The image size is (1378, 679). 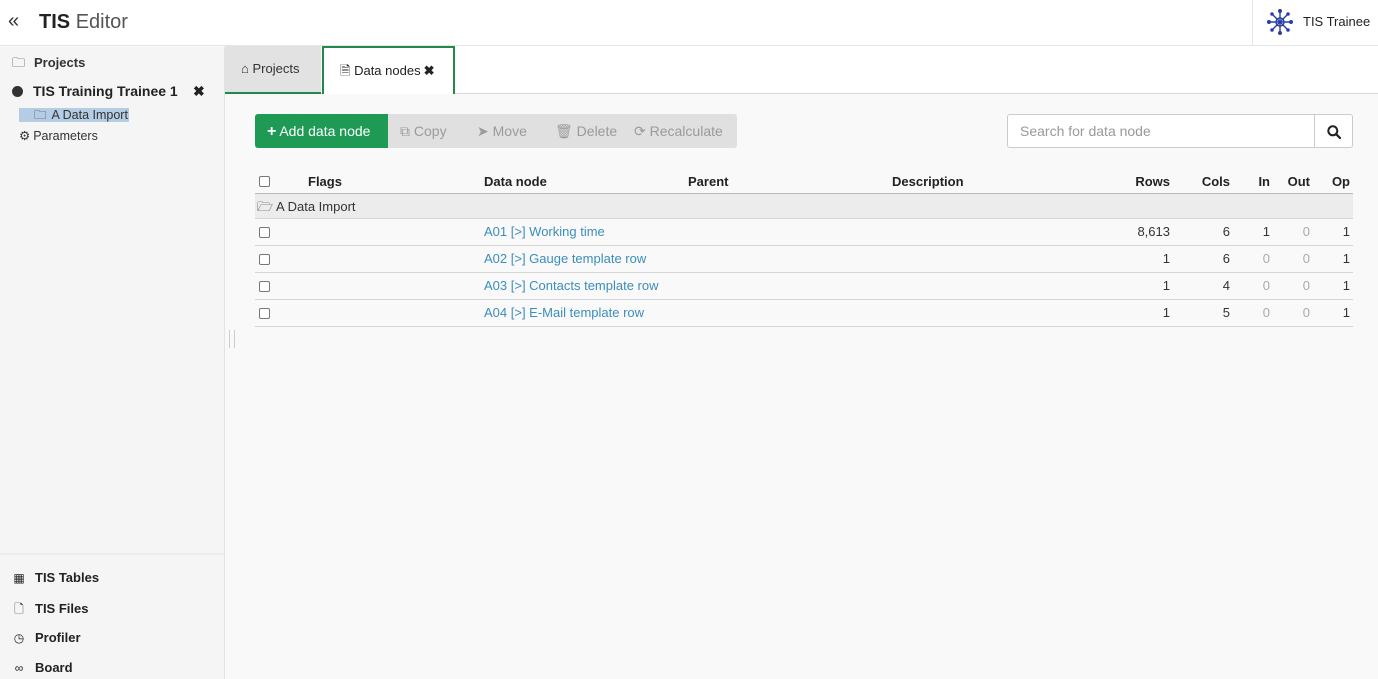 What do you see at coordinates (708, 181) in the screenshot?
I see `header-parent: Parent` at bounding box center [708, 181].